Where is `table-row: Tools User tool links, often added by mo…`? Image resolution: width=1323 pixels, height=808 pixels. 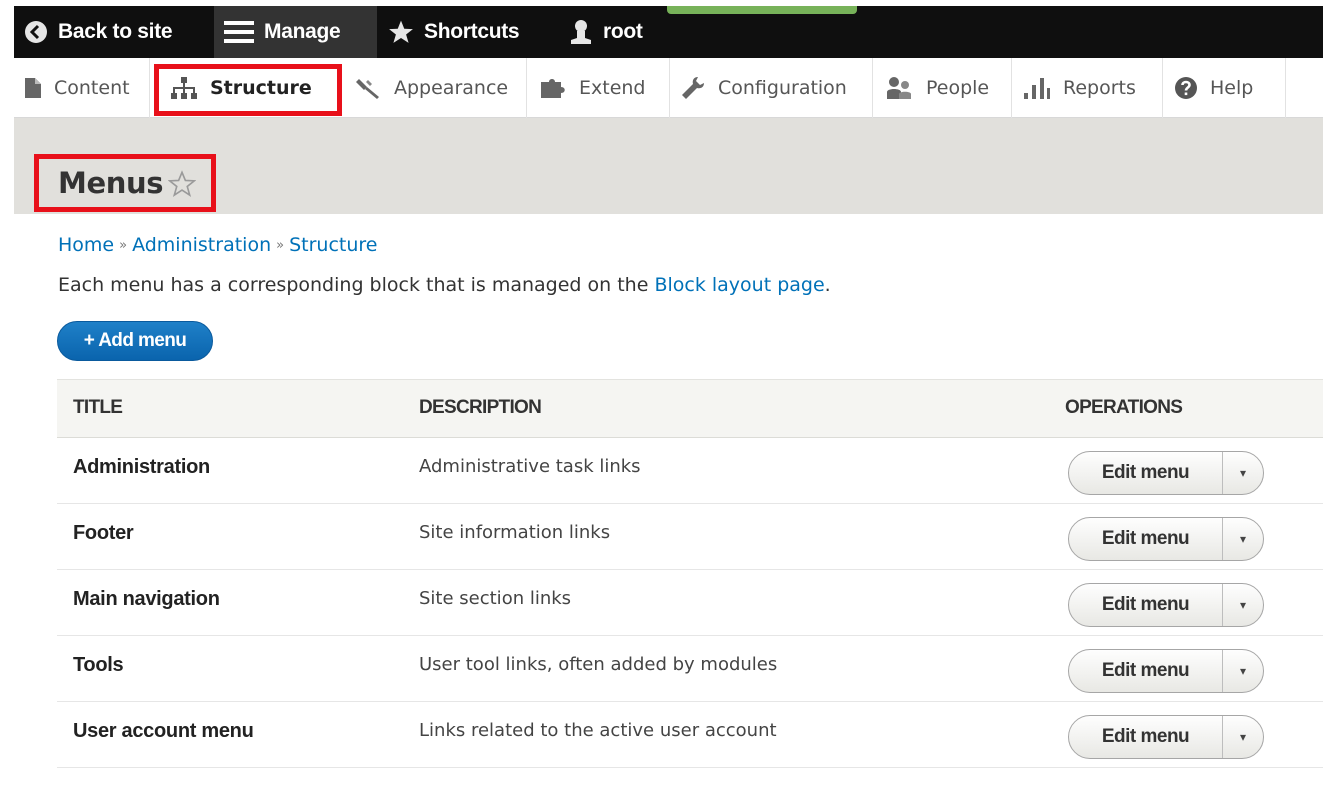
table-row: Tools User tool links, often added by mo… is located at coordinates (690, 669).